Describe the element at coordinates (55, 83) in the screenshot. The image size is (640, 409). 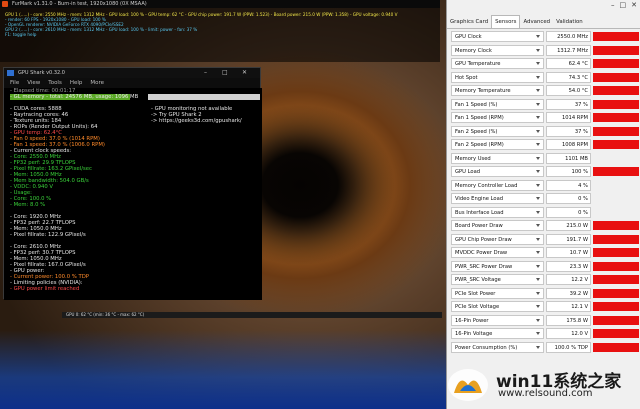
I see `menu-tools: Tools` at that location.